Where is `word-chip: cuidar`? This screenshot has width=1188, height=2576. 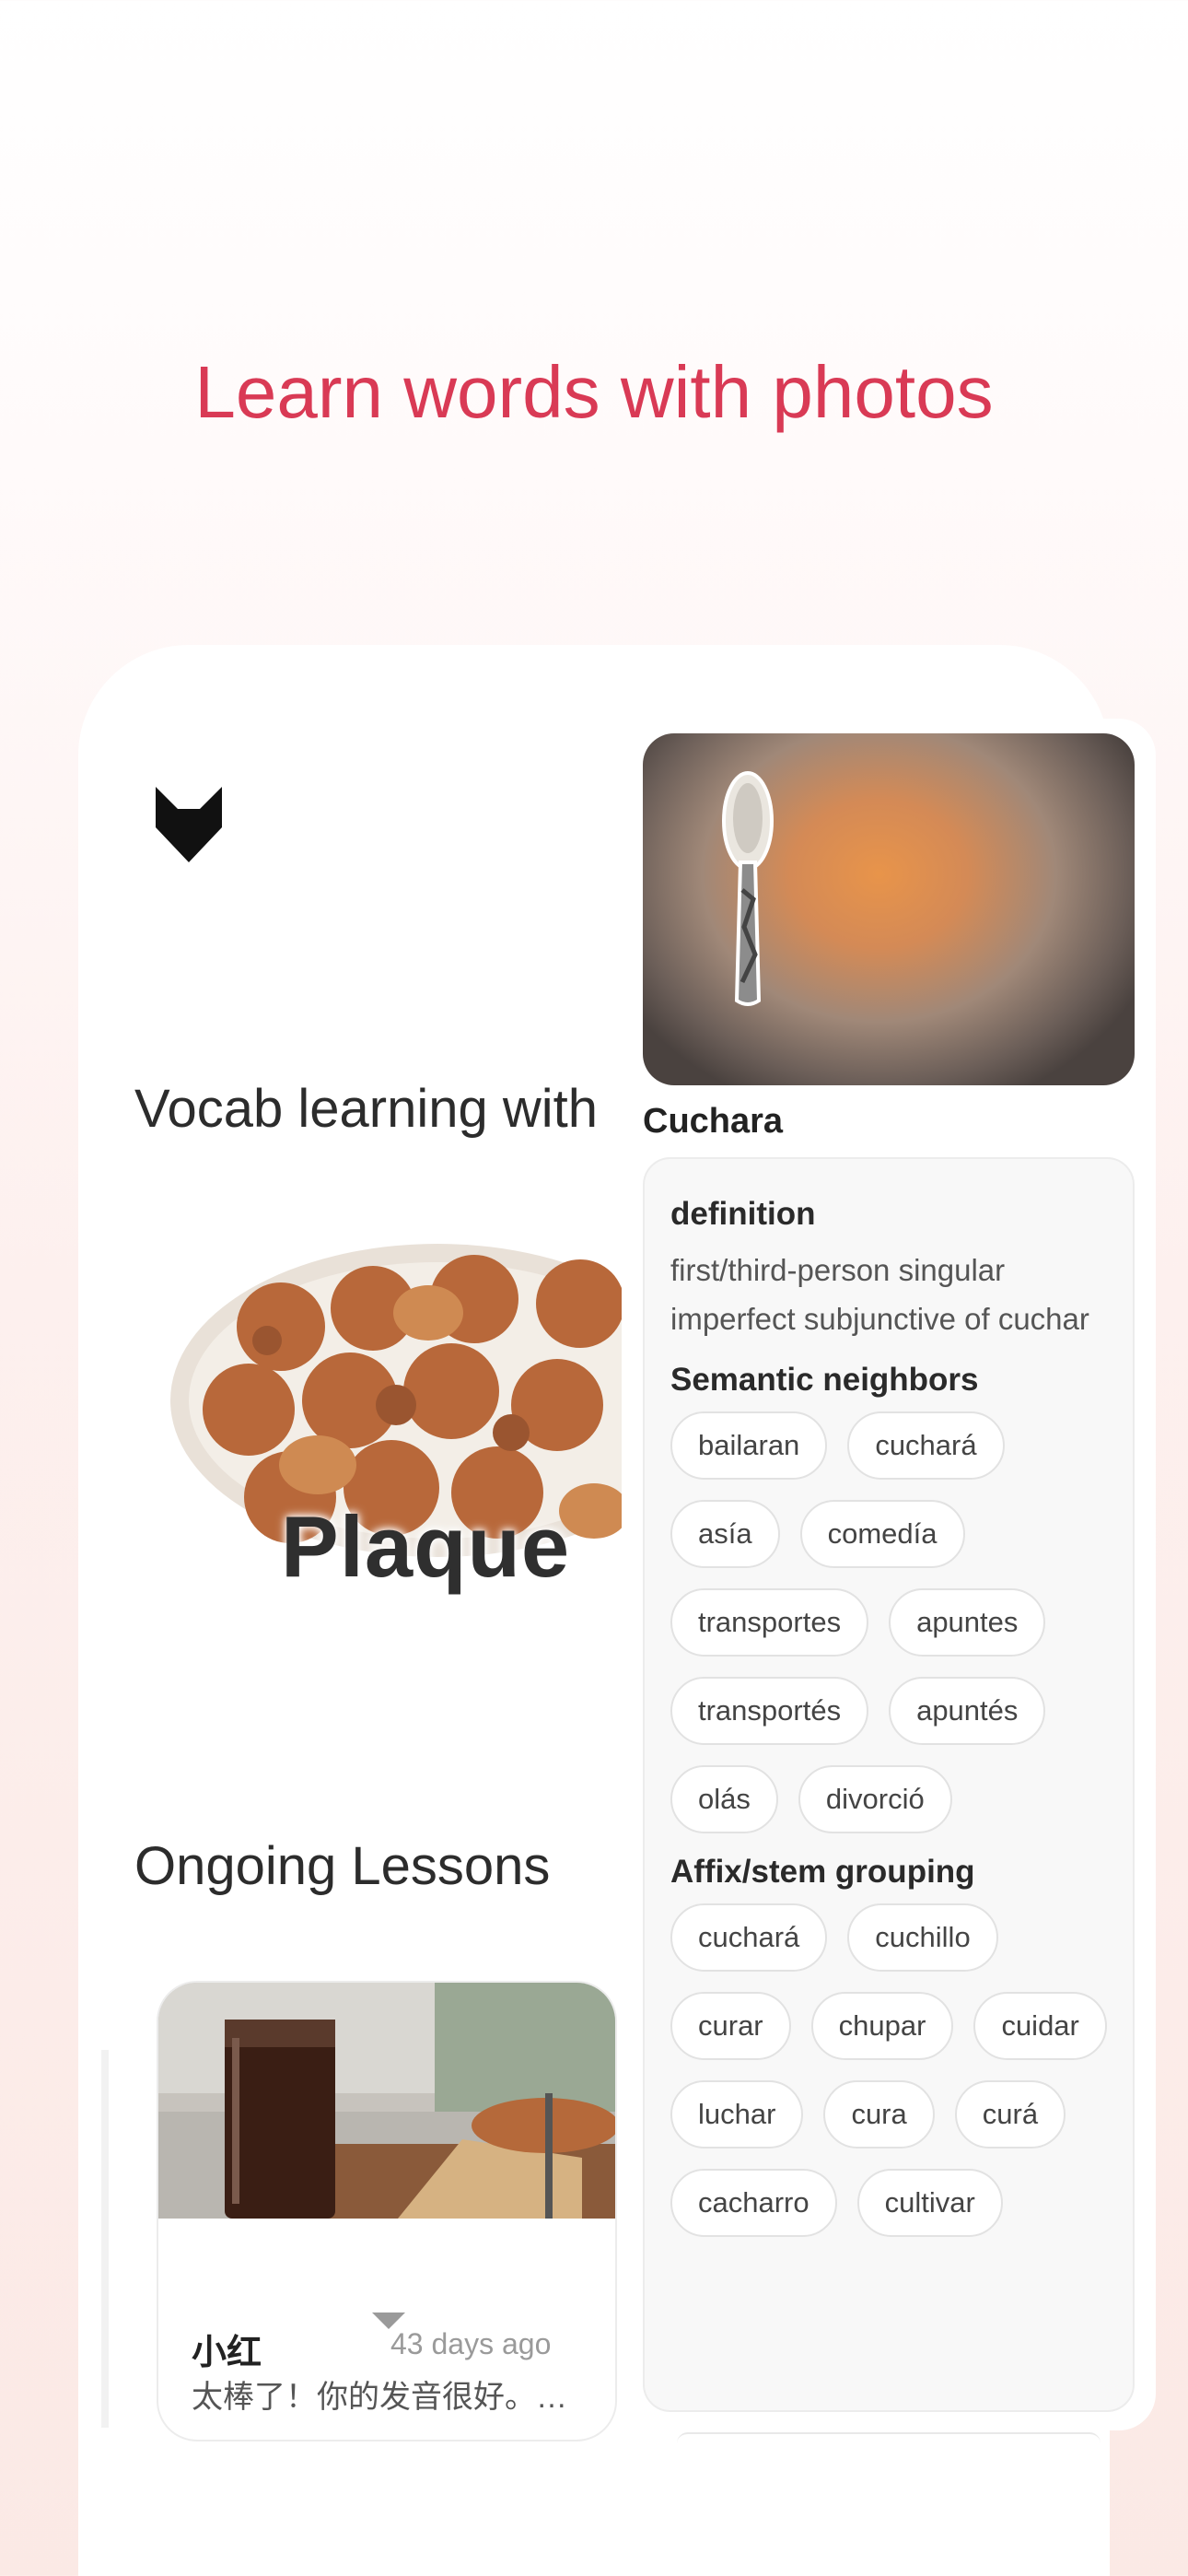 word-chip: cuidar is located at coordinates (1040, 2026).